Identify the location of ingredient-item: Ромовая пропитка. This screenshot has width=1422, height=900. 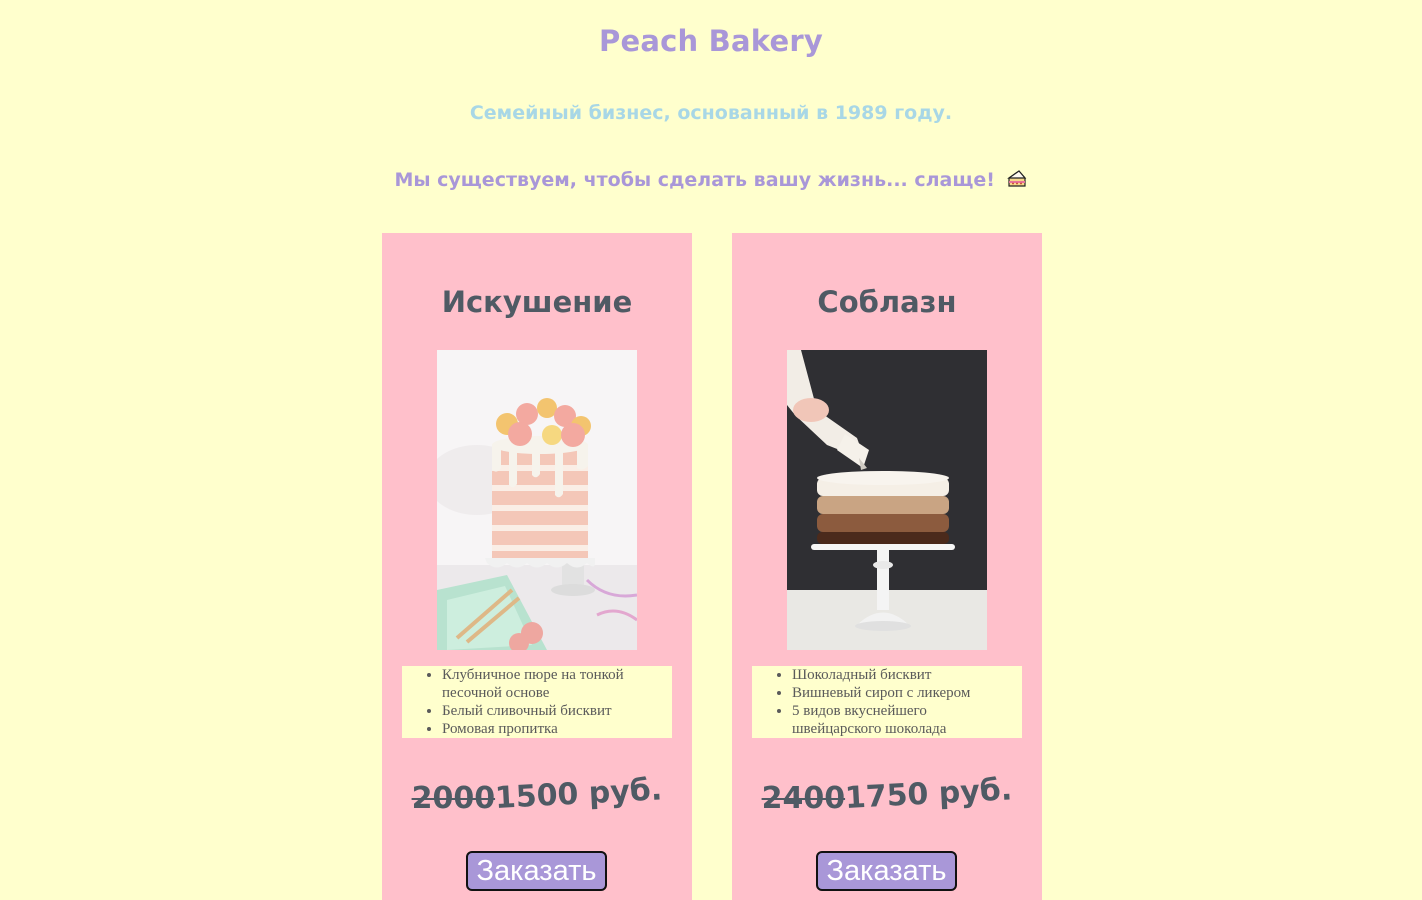
(553, 729).